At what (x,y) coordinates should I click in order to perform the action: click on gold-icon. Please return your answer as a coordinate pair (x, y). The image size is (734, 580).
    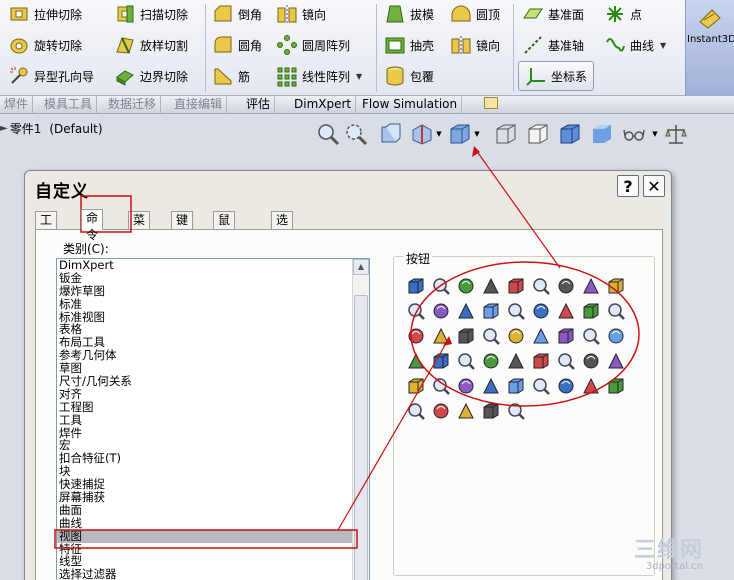
    Looking at the image, I should click on (591, 336).